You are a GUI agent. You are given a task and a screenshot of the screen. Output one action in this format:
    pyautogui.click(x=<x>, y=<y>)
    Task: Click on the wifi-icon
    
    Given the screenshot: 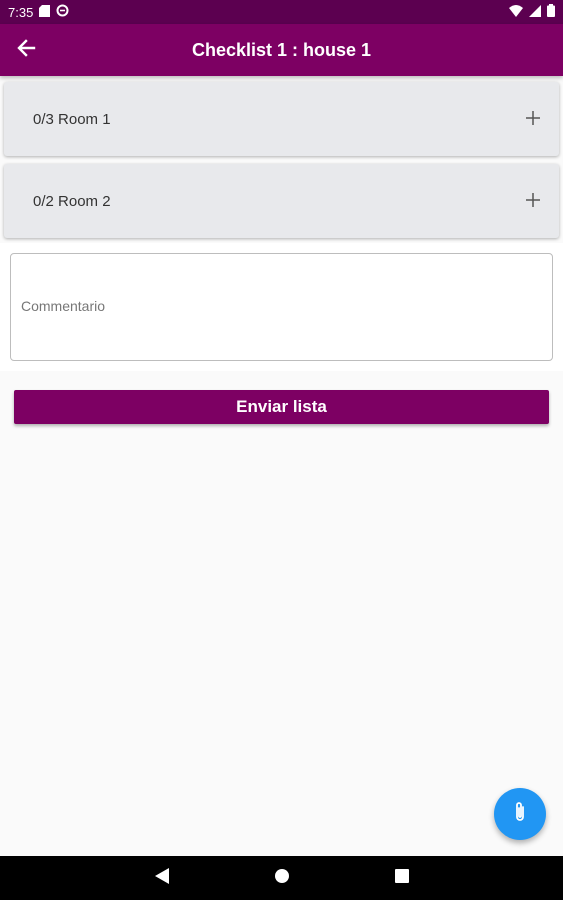 What is the action you would take?
    pyautogui.click(x=516, y=12)
    